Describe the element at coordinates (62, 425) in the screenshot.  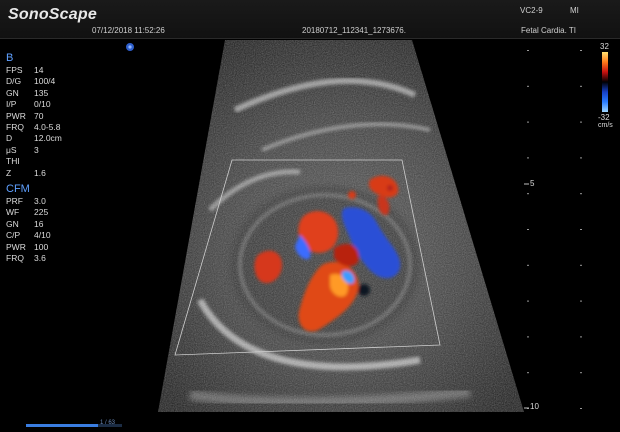
I see `cine-progress-fill` at that location.